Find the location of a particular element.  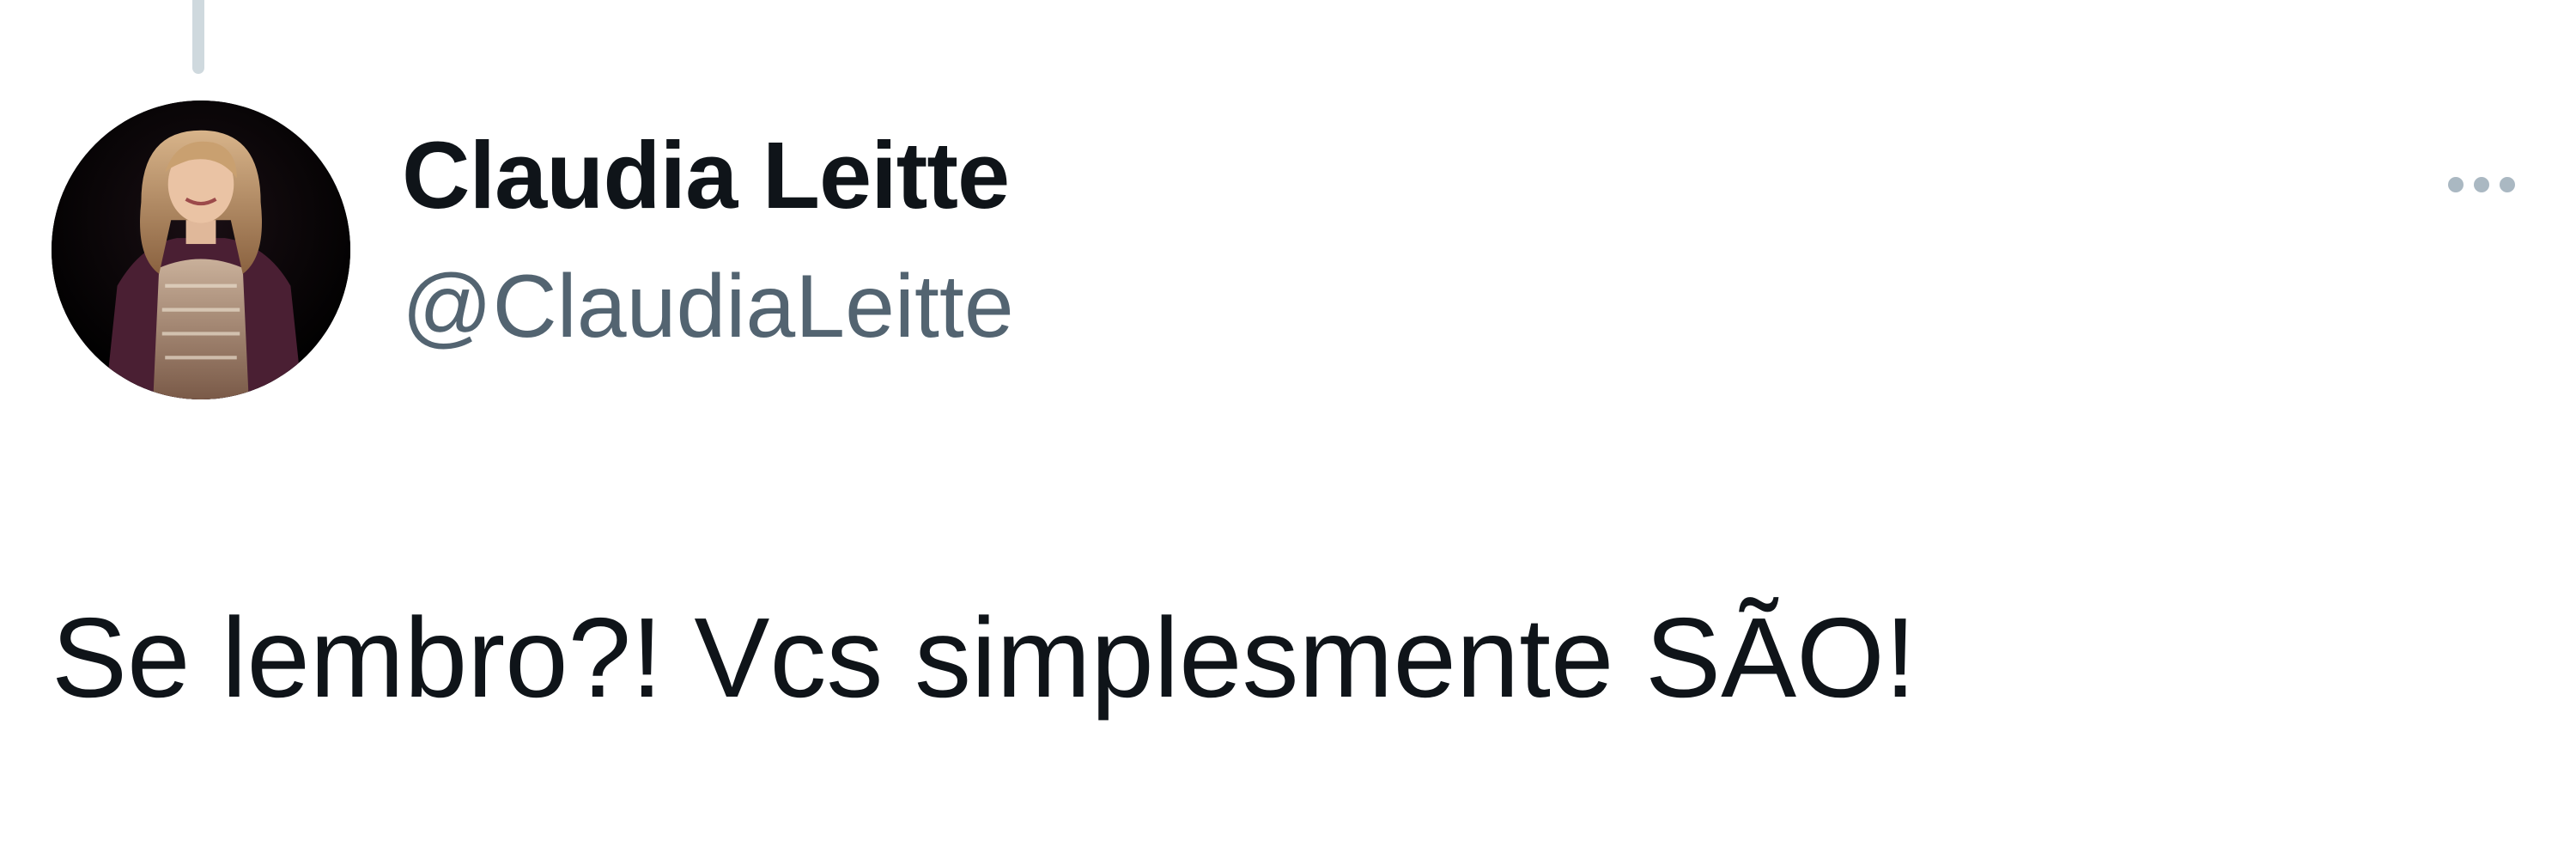

more-options-button is located at coordinates (2481, 184).